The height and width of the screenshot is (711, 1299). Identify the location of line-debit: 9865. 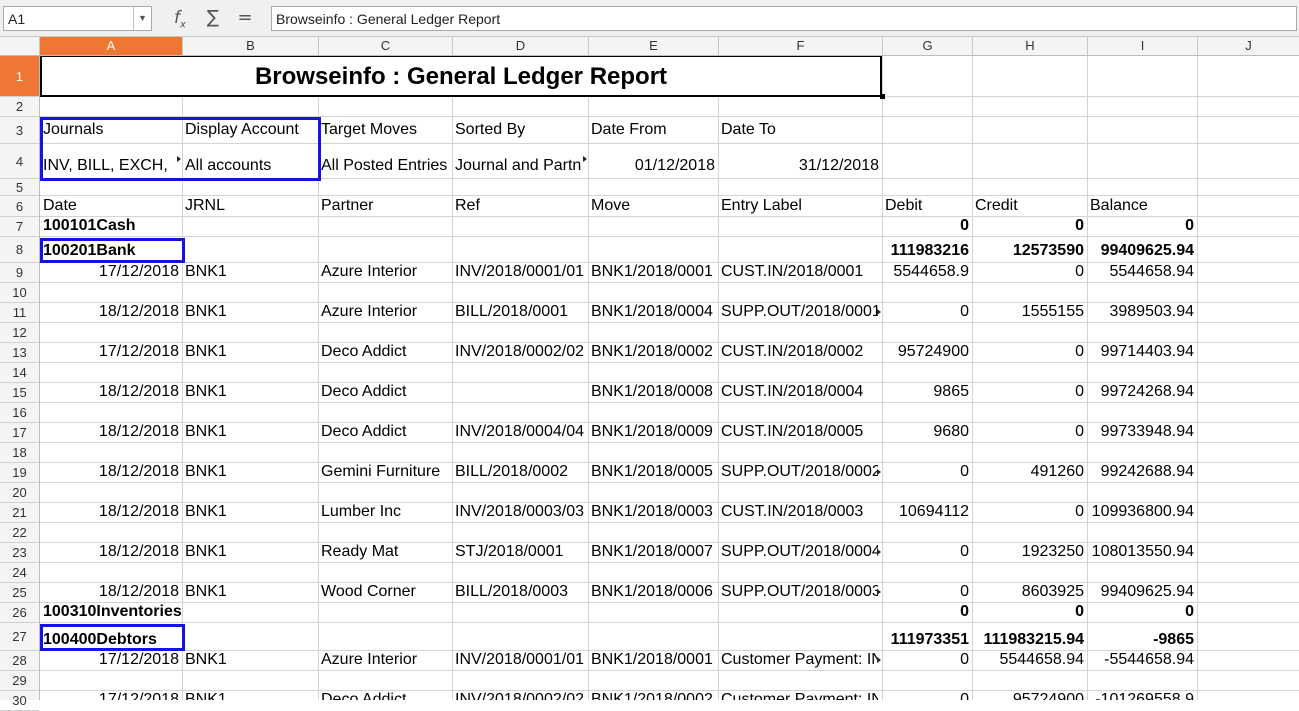
(951, 391).